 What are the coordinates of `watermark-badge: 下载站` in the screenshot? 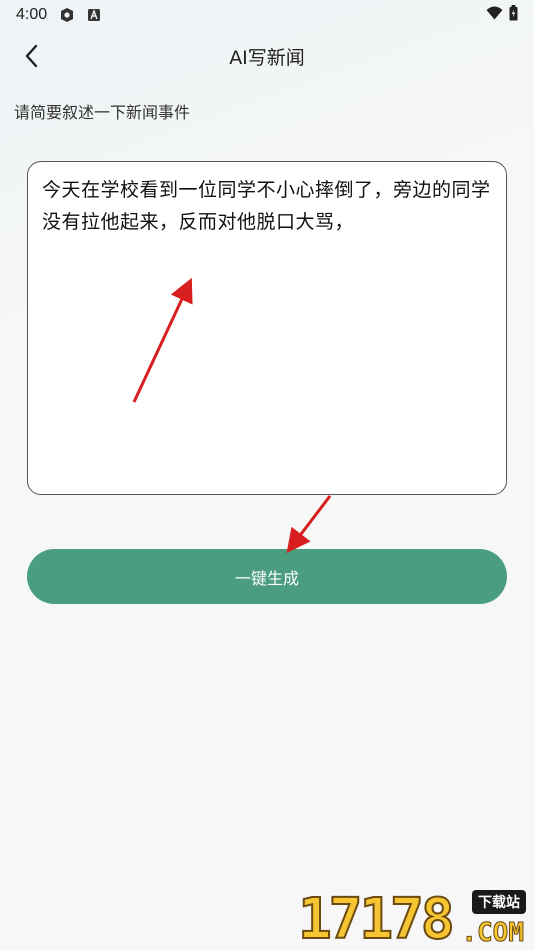 It's located at (499, 902).